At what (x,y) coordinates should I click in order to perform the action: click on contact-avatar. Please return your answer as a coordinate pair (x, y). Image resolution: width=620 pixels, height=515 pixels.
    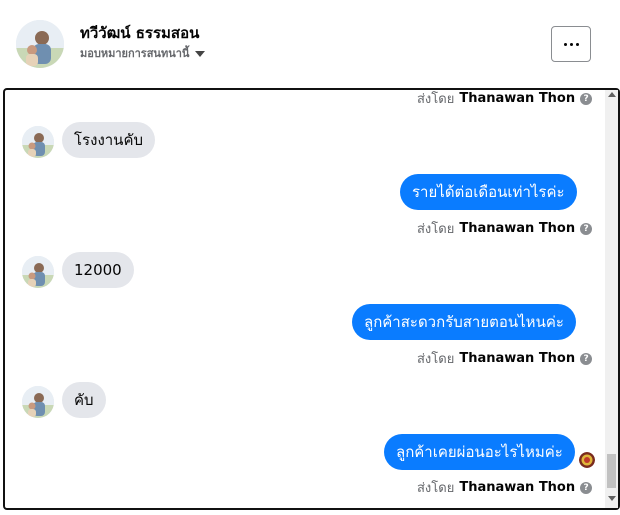
    Looking at the image, I should click on (40, 44).